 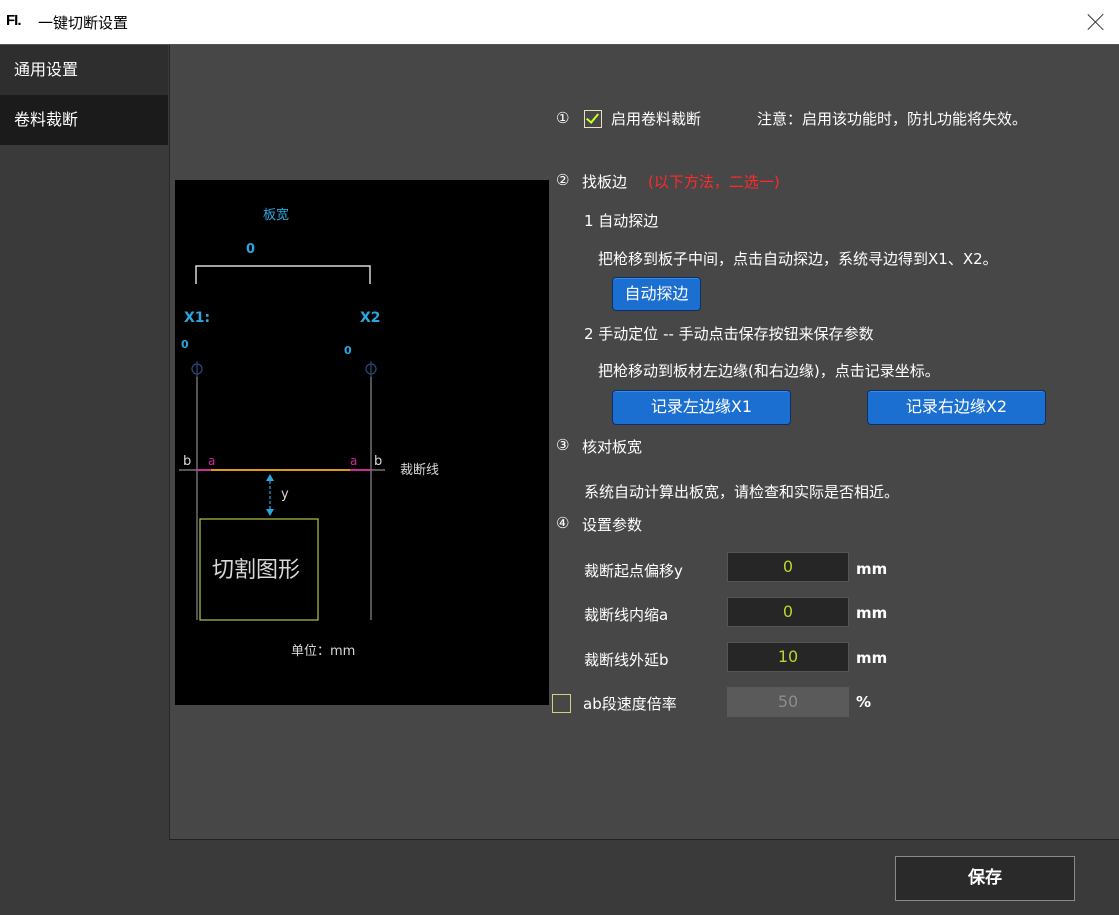 What do you see at coordinates (256, 570) in the screenshot?
I see `diagram-shape-label: 切割图形` at bounding box center [256, 570].